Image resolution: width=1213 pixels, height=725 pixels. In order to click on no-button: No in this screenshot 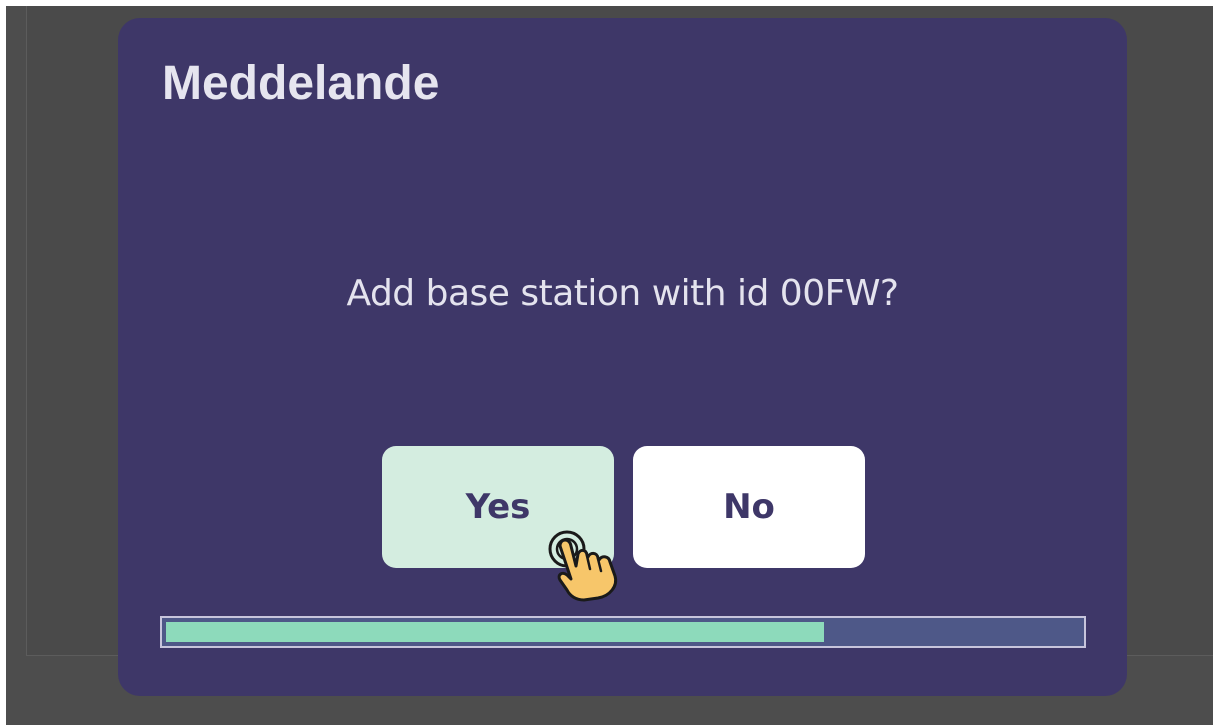, I will do `click(749, 507)`.